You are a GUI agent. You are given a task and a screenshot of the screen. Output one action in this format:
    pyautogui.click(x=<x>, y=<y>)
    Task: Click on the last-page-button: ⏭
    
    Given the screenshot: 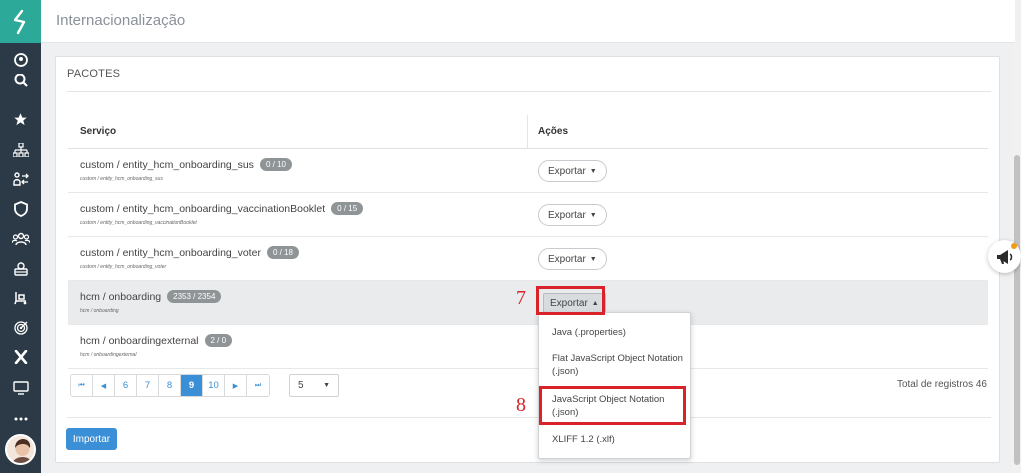 What is the action you would take?
    pyautogui.click(x=258, y=385)
    